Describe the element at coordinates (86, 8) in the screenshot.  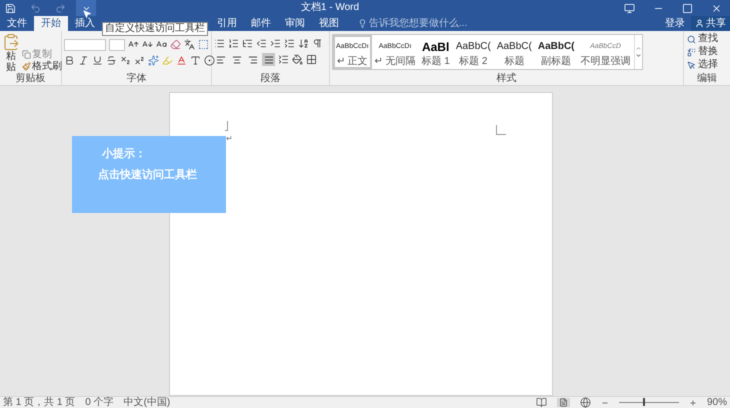
I see `customize-toolbar-button` at that location.